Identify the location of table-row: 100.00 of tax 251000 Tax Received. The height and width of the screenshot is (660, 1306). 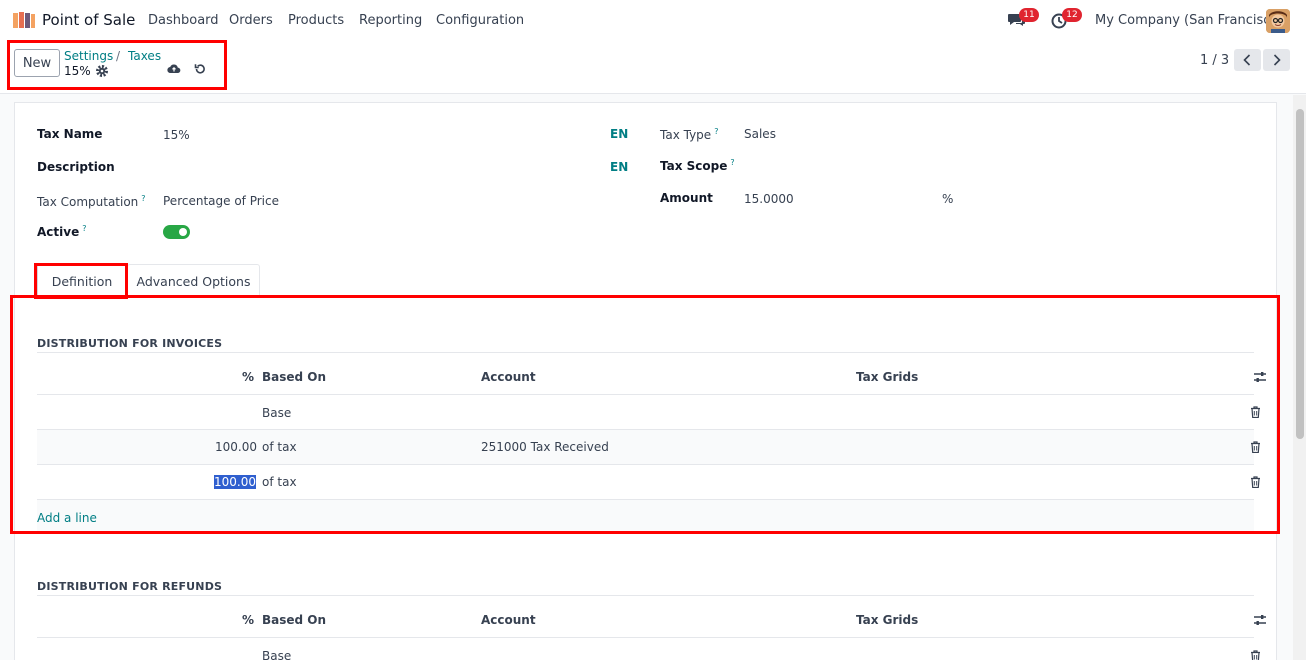
(648, 446).